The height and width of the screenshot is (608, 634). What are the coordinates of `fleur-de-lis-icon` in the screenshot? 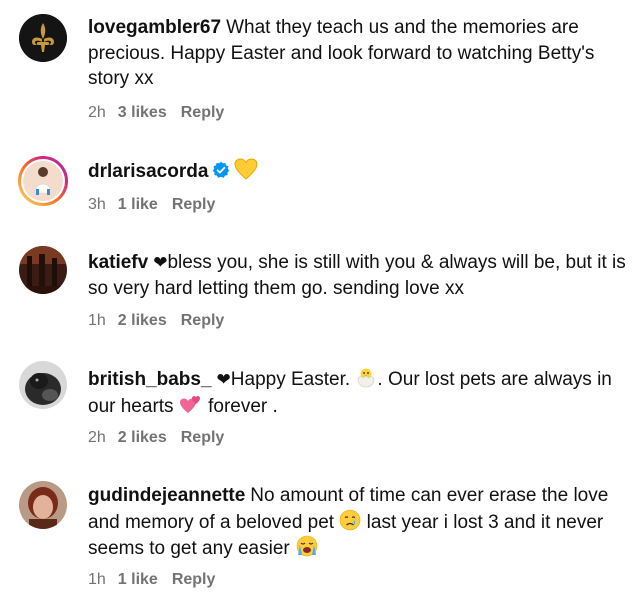 It's located at (43, 38).